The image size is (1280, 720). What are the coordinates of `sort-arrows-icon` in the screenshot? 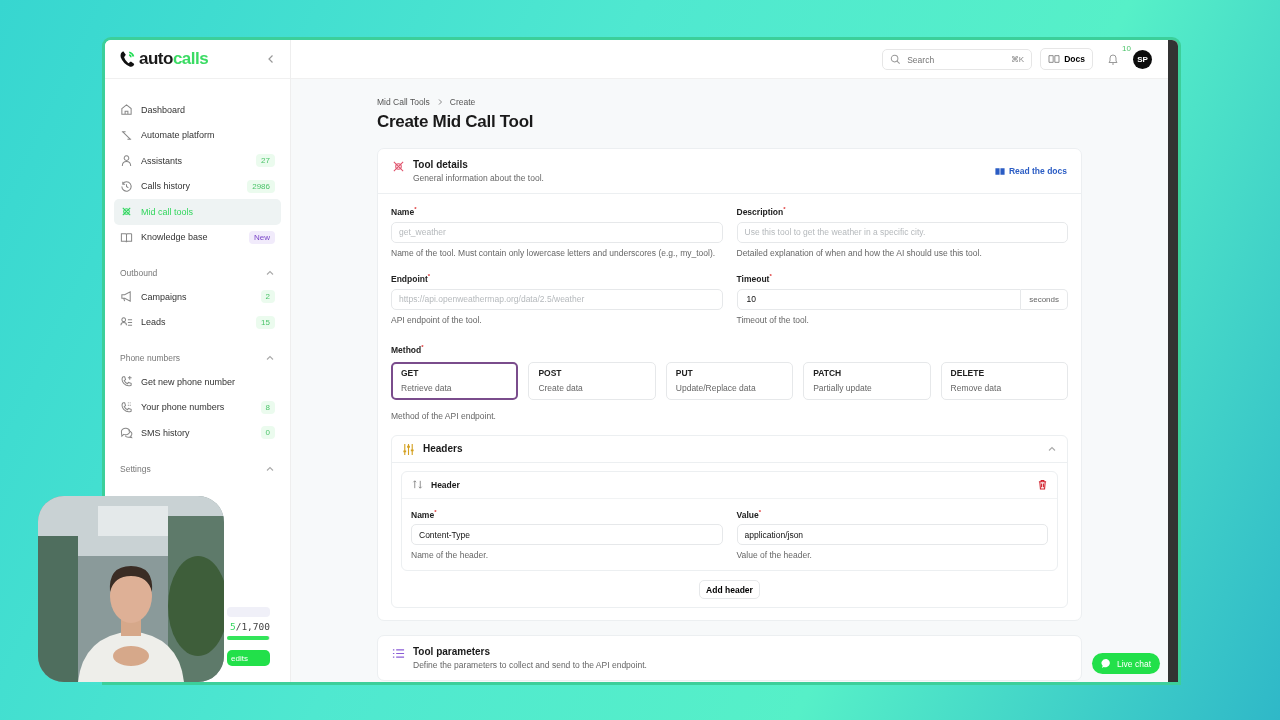 It's located at (417, 485).